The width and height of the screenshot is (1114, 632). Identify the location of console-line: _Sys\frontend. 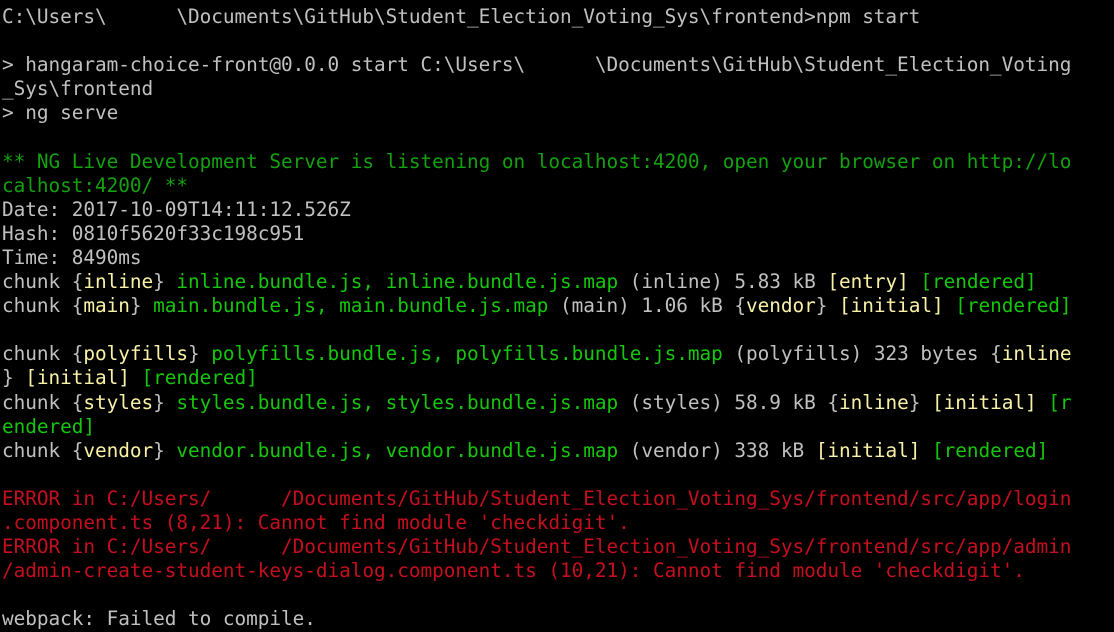
(557, 89).